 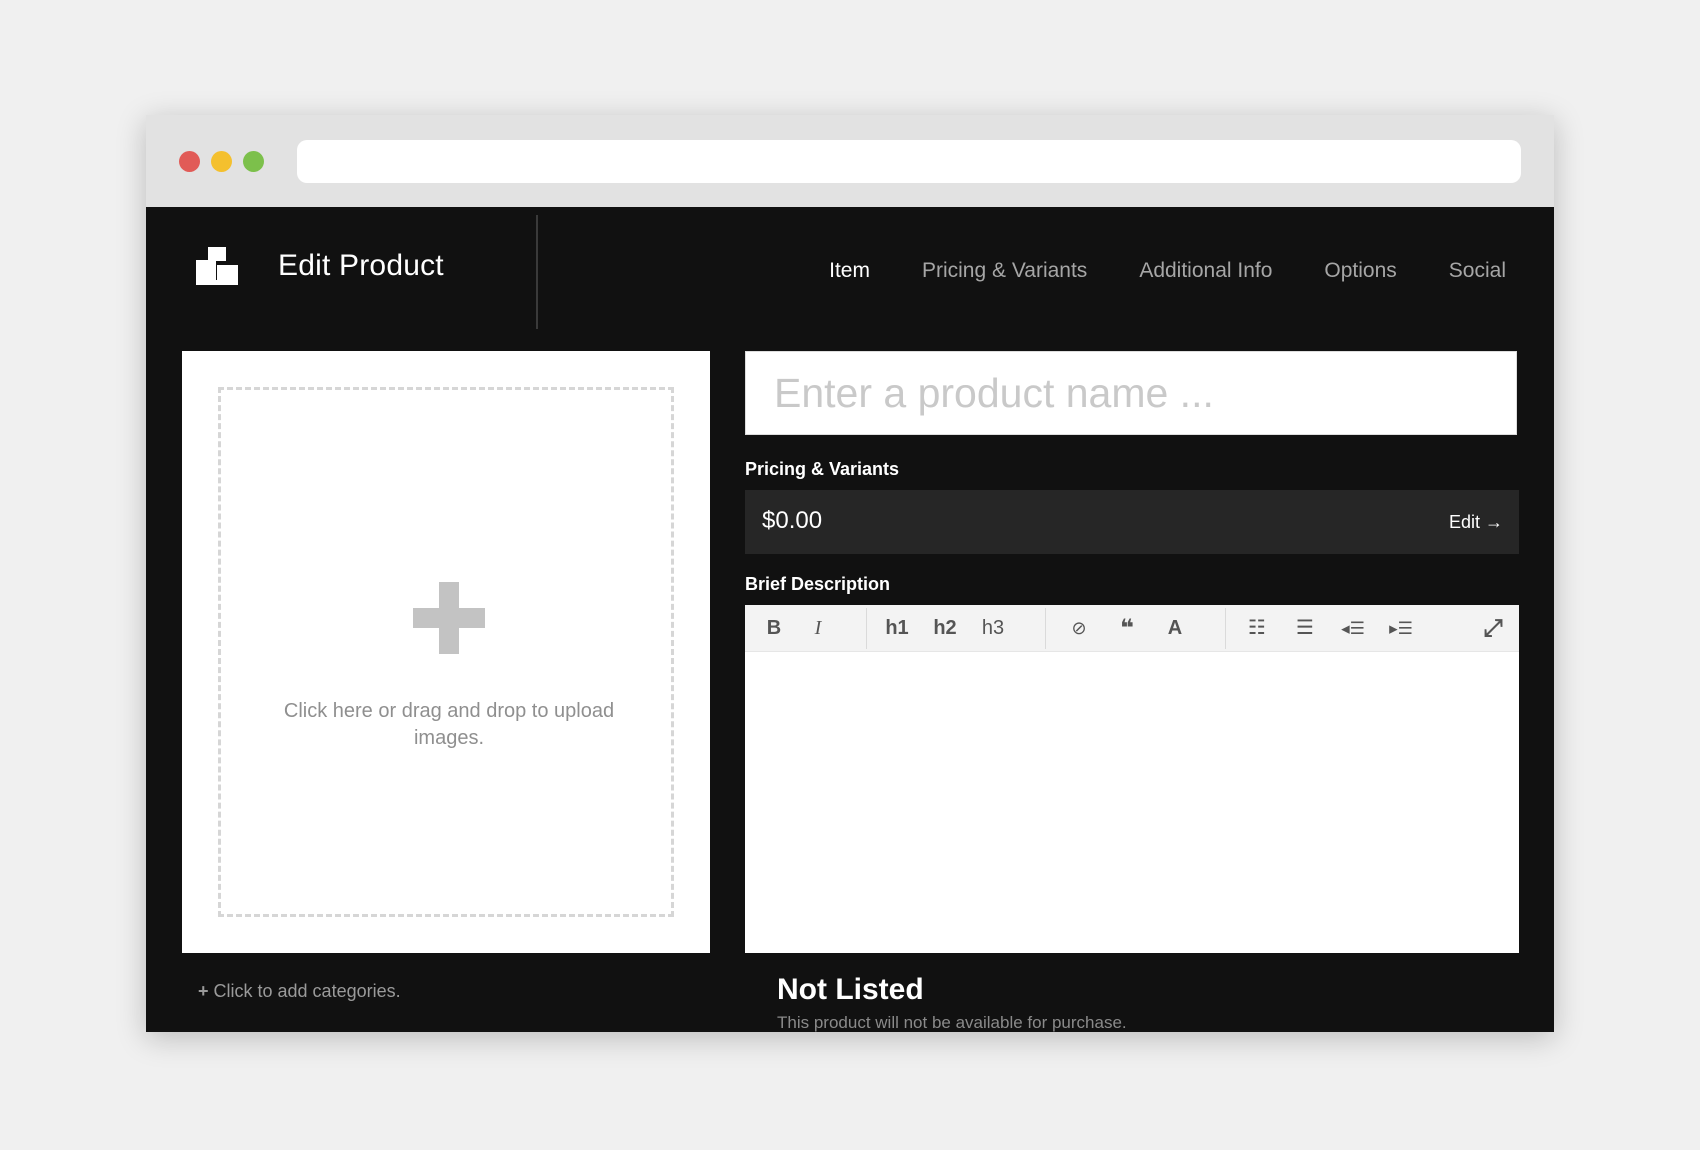 What do you see at coordinates (307, 991) in the screenshot?
I see `add-categories-label: Click to add categories.` at bounding box center [307, 991].